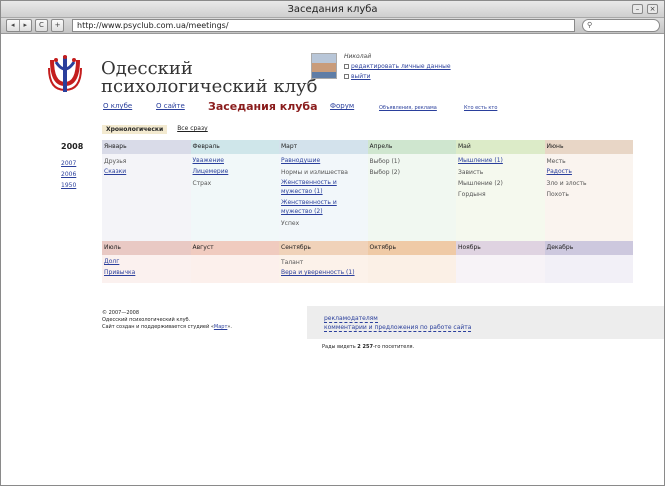  What do you see at coordinates (117, 106) in the screenshot?
I see `menu-about: О клубе` at bounding box center [117, 106].